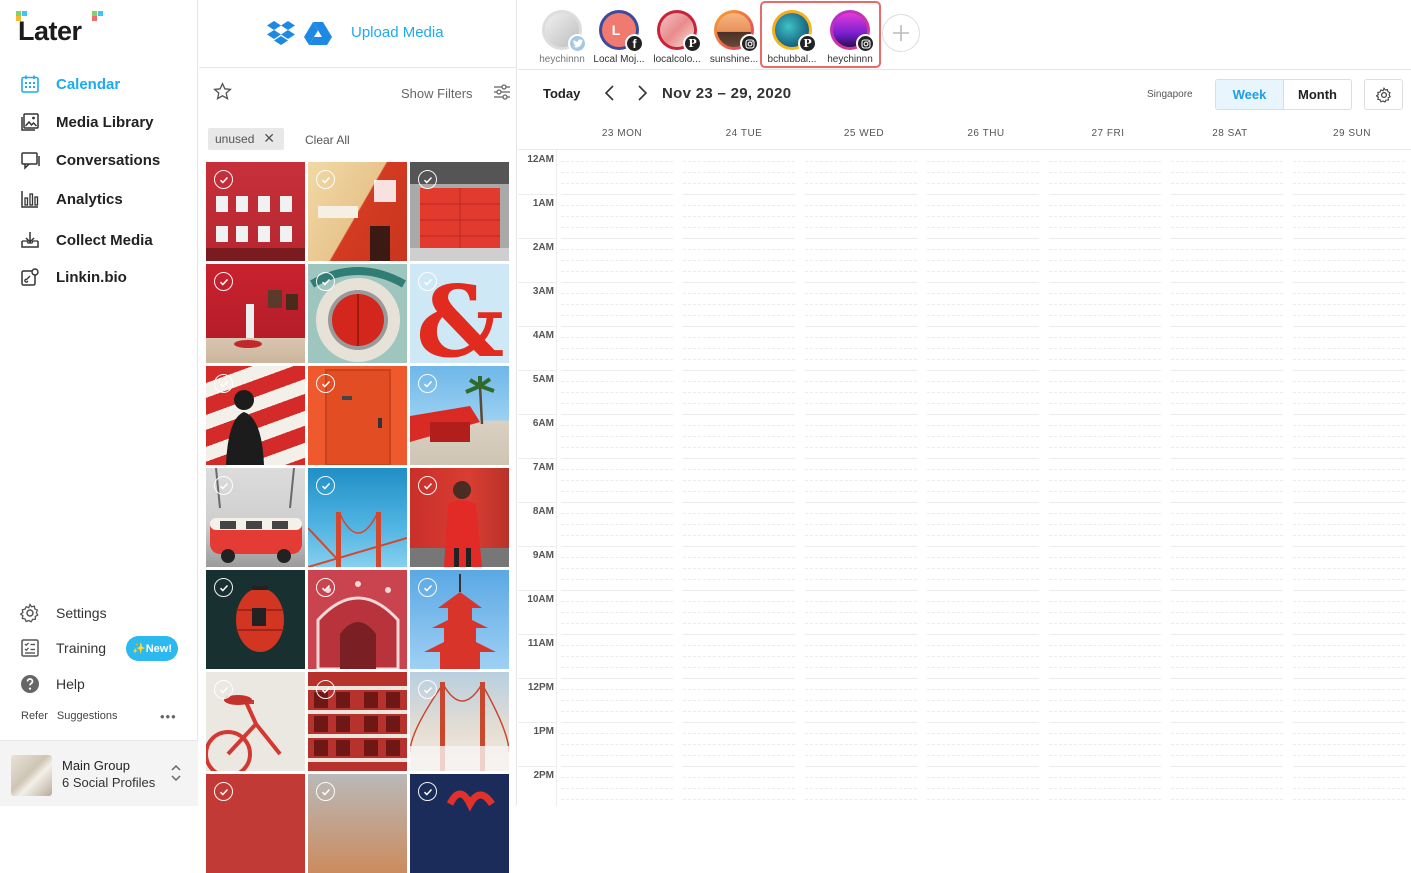 This screenshot has height=873, width=1411. What do you see at coordinates (88, 84) in the screenshot?
I see `nav-label: Calendar` at bounding box center [88, 84].